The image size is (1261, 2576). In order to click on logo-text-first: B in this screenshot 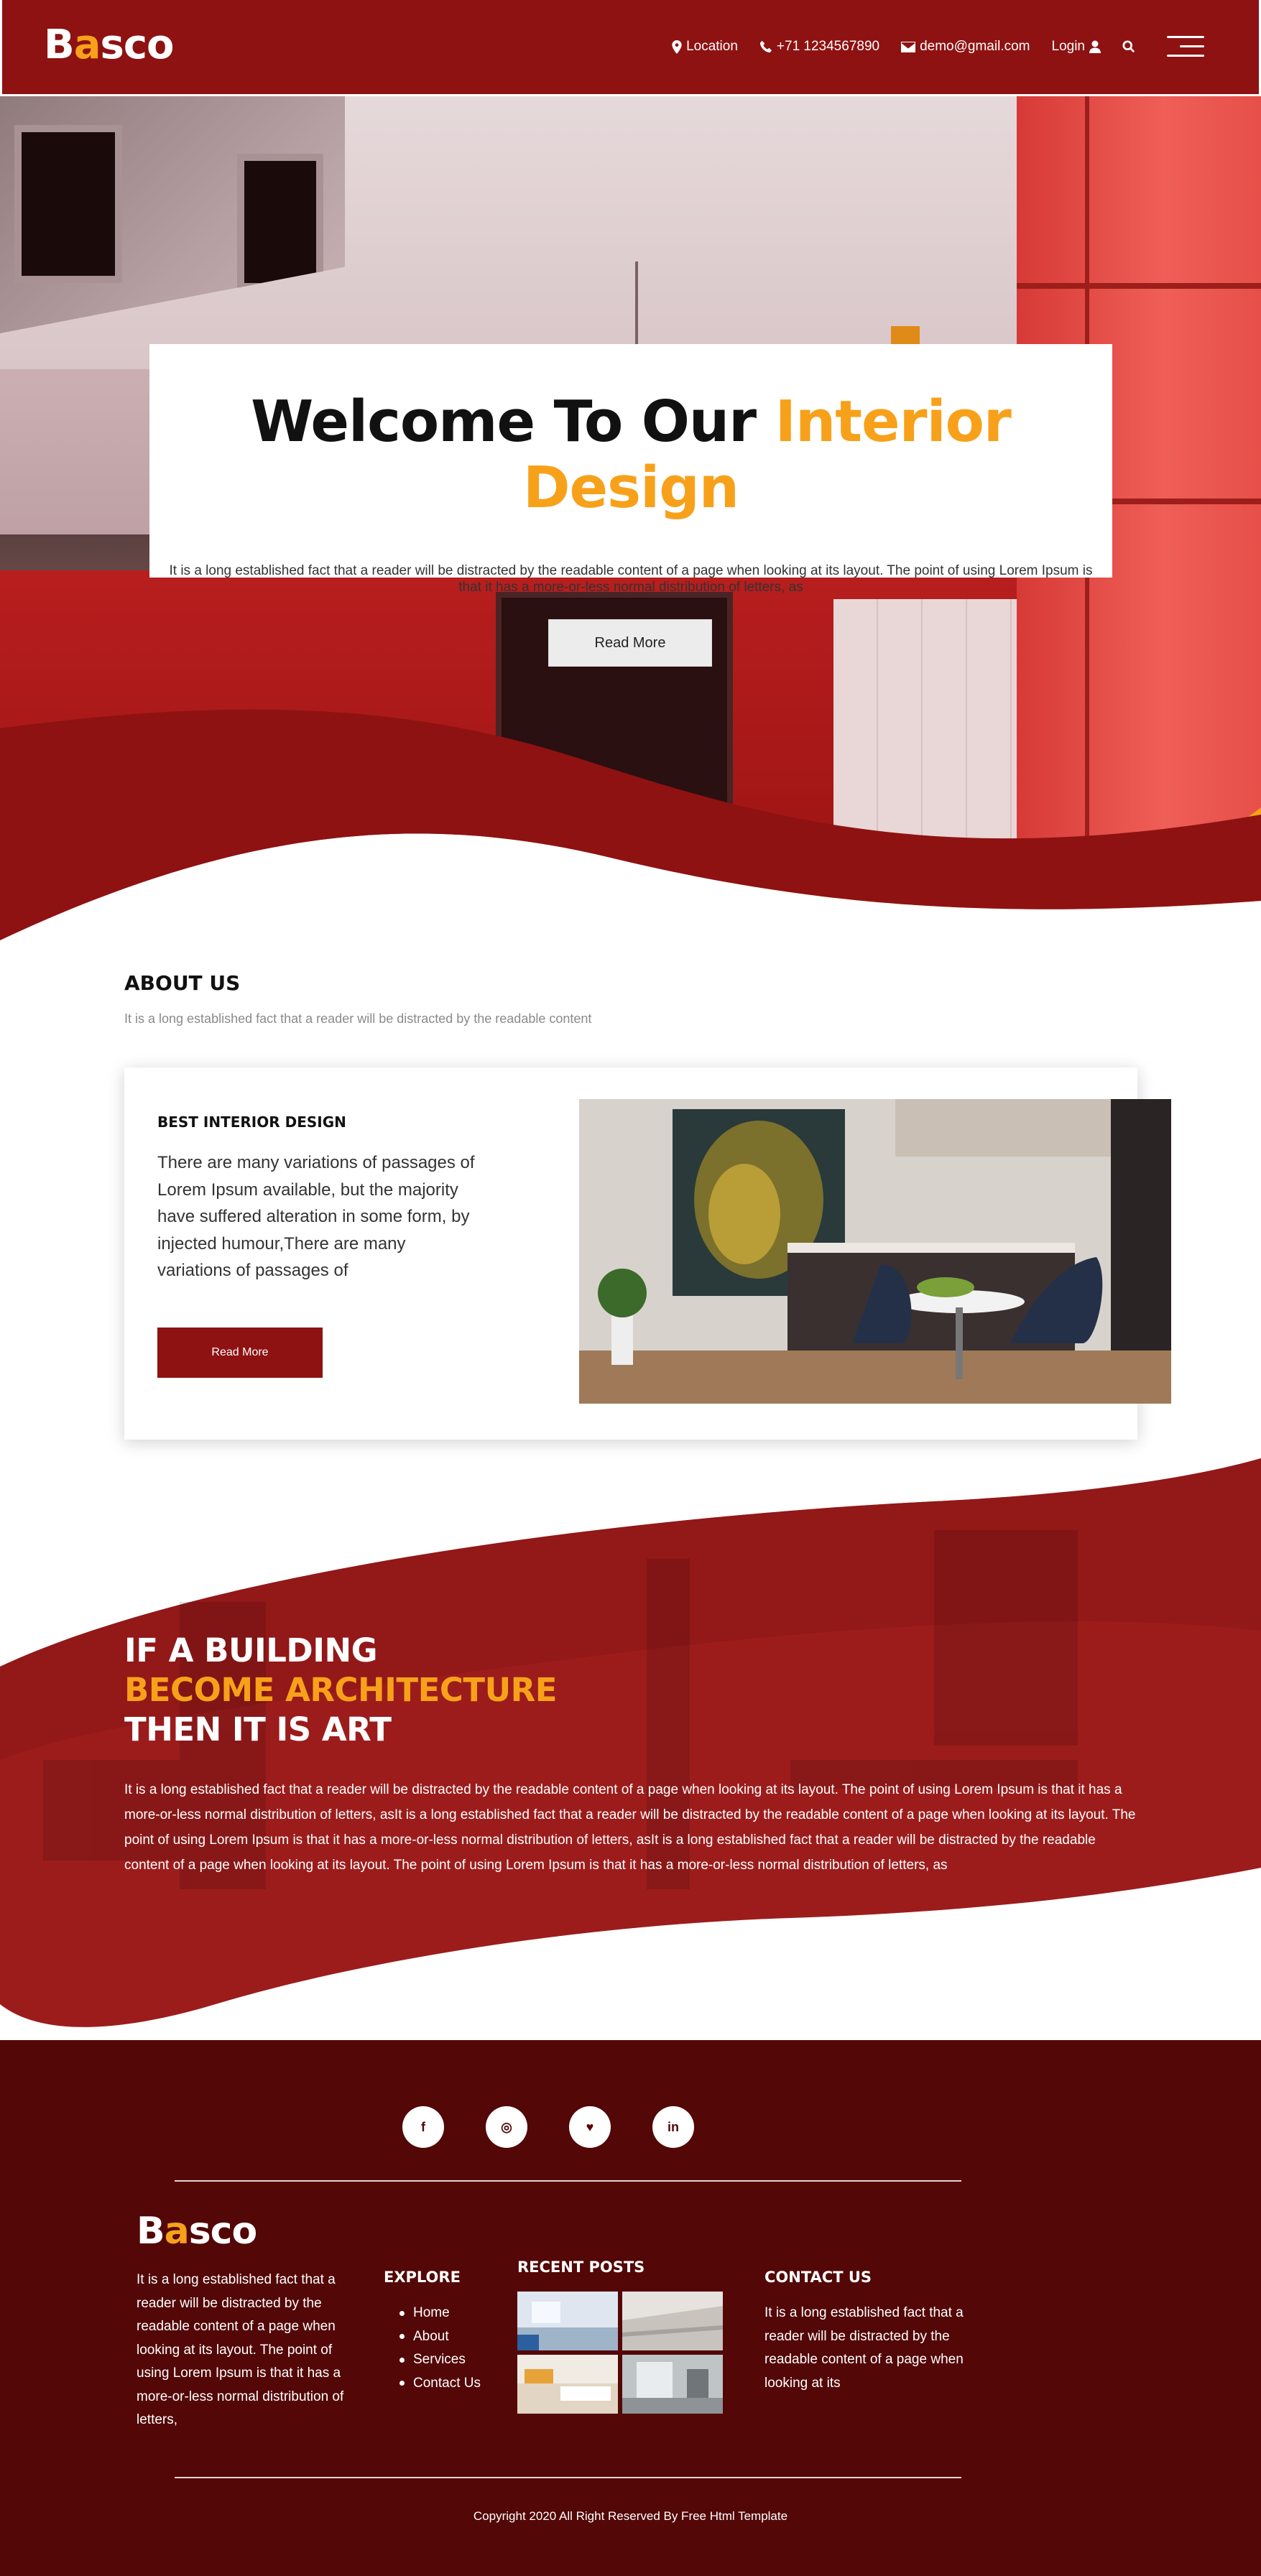, I will do `click(59, 45)`.